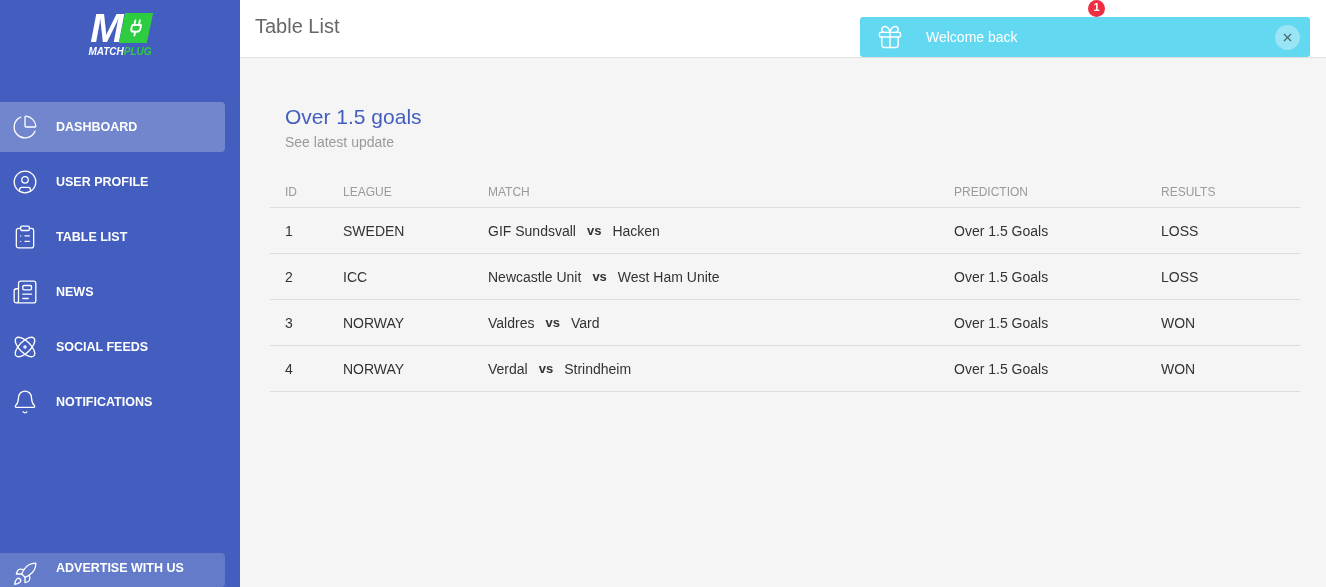  Describe the element at coordinates (112, 237) in the screenshot. I see `sidebar-item: TABLE LIST` at that location.